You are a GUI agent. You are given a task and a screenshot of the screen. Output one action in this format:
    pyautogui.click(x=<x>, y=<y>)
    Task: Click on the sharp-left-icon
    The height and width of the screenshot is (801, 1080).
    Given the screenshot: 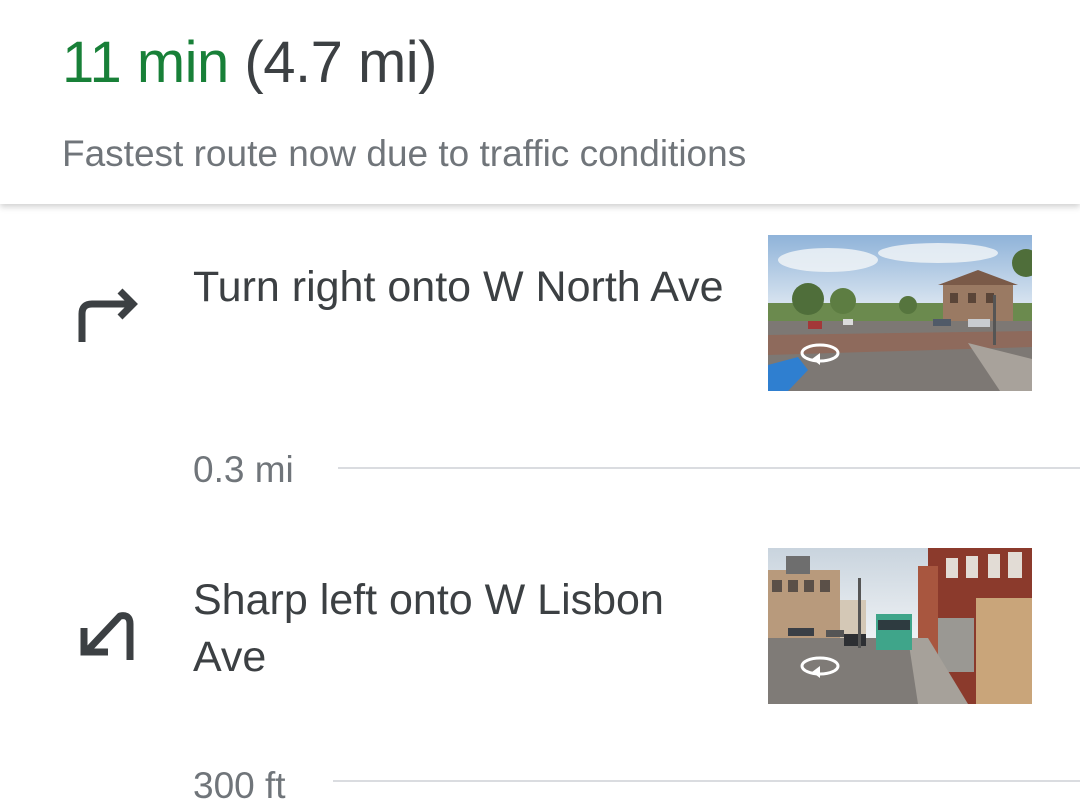 What is the action you would take?
    pyautogui.click(x=108, y=630)
    